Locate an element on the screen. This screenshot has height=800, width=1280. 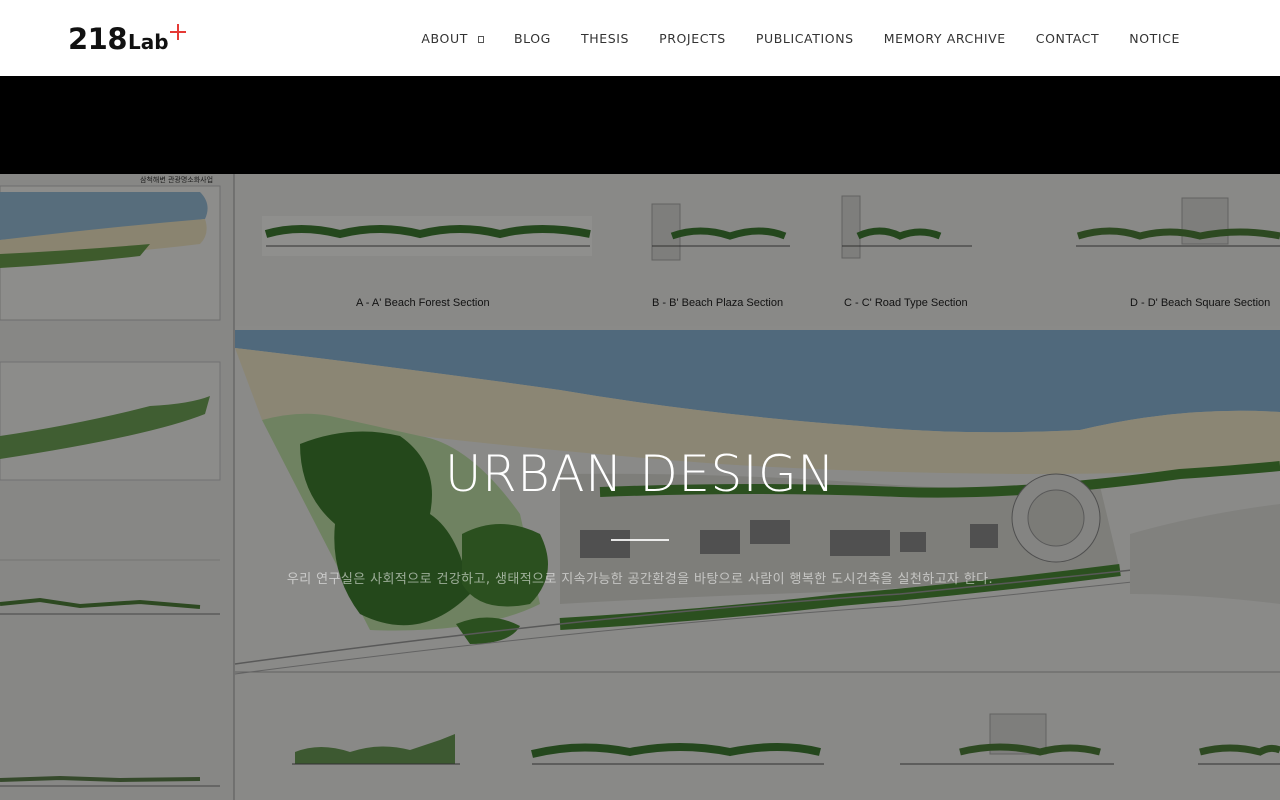
nav-contact-label: CONTACT is located at coordinates (1067, 38).